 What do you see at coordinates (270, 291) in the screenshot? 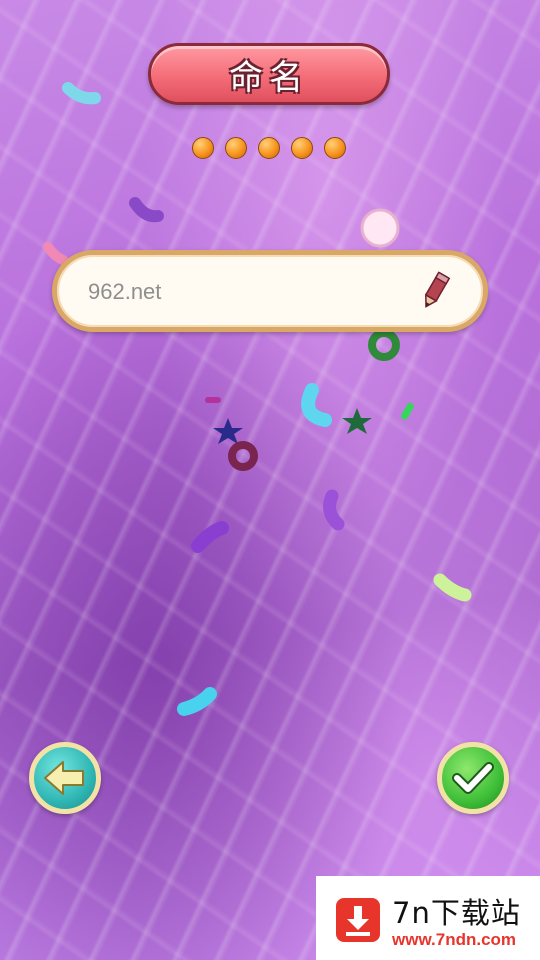
I see `name-input: 962.net` at bounding box center [270, 291].